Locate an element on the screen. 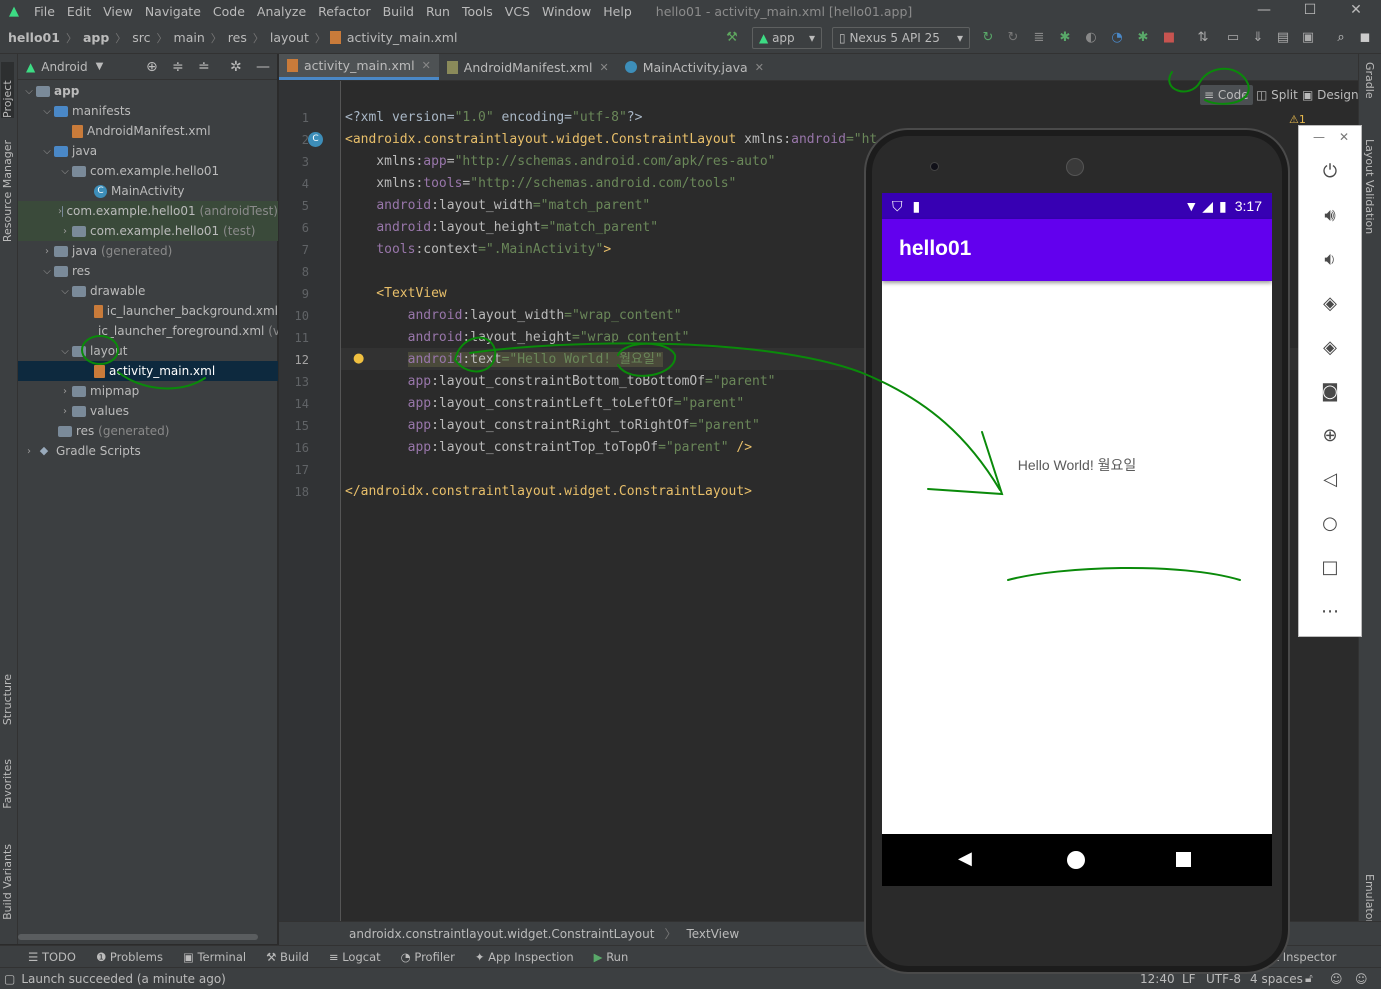 The width and height of the screenshot is (1381, 989). tree-item-launcher-foreground: ic_launcher_foreground.xml (v24) is located at coordinates (148, 331).